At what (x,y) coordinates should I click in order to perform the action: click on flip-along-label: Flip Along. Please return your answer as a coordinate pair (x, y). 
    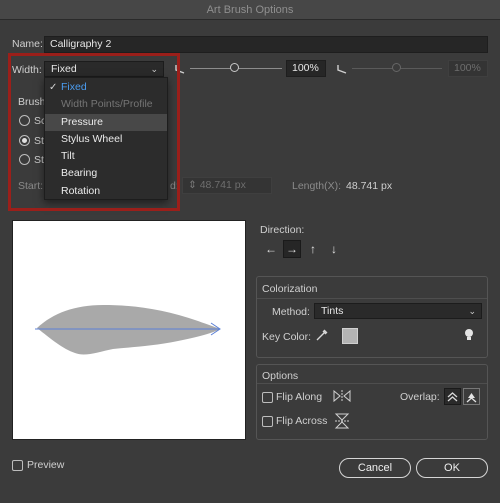
    Looking at the image, I should click on (299, 397).